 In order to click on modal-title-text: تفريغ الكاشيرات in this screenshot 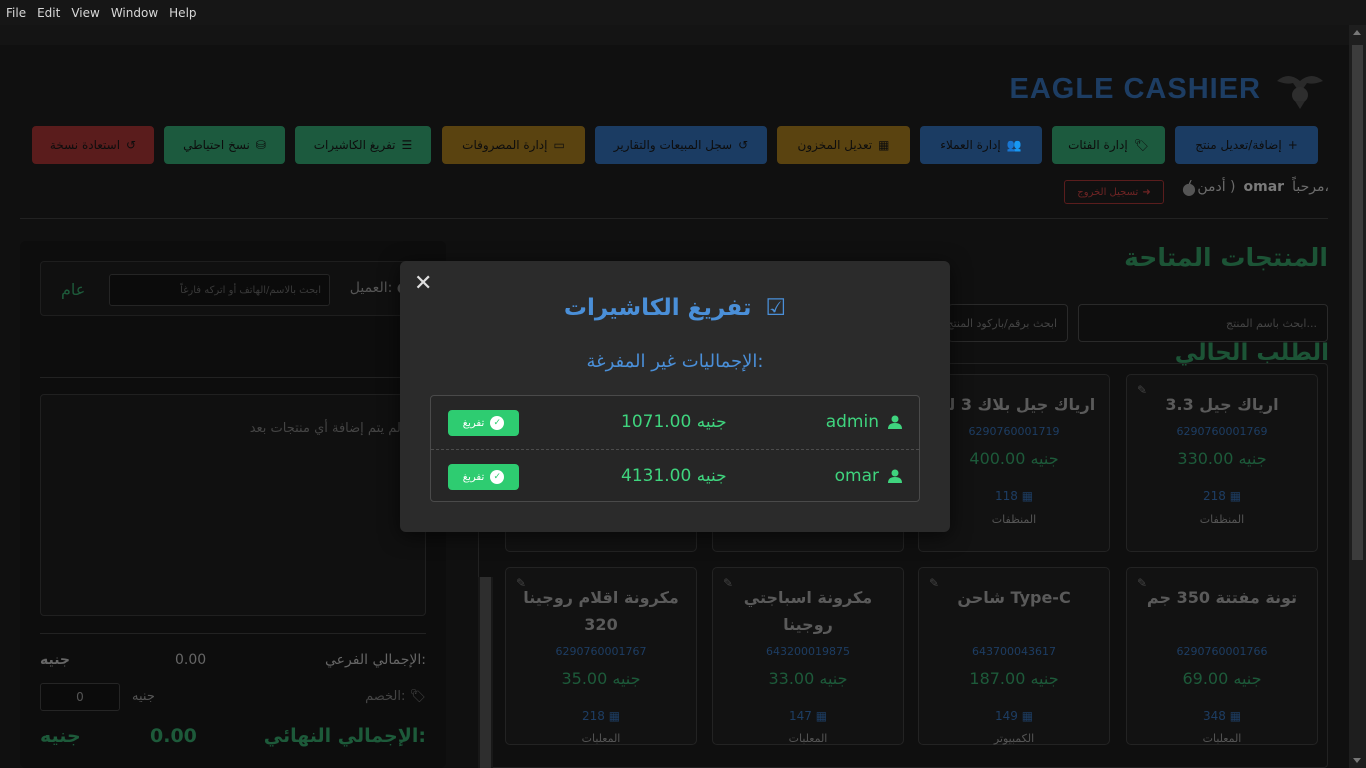, I will do `click(657, 308)`.